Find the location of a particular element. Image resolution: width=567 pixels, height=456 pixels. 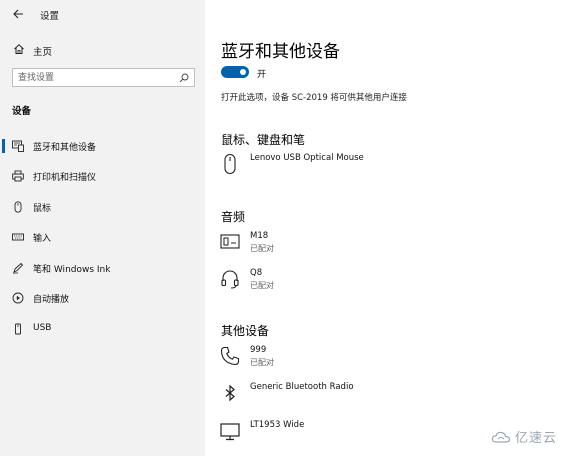

page-title: 蓝牙和其他设备 is located at coordinates (280, 52).